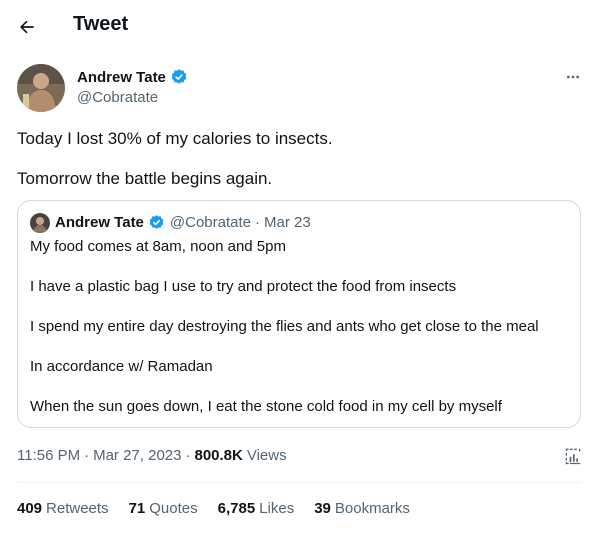  What do you see at coordinates (40, 223) in the screenshot?
I see `quoted-author-avatar` at bounding box center [40, 223].